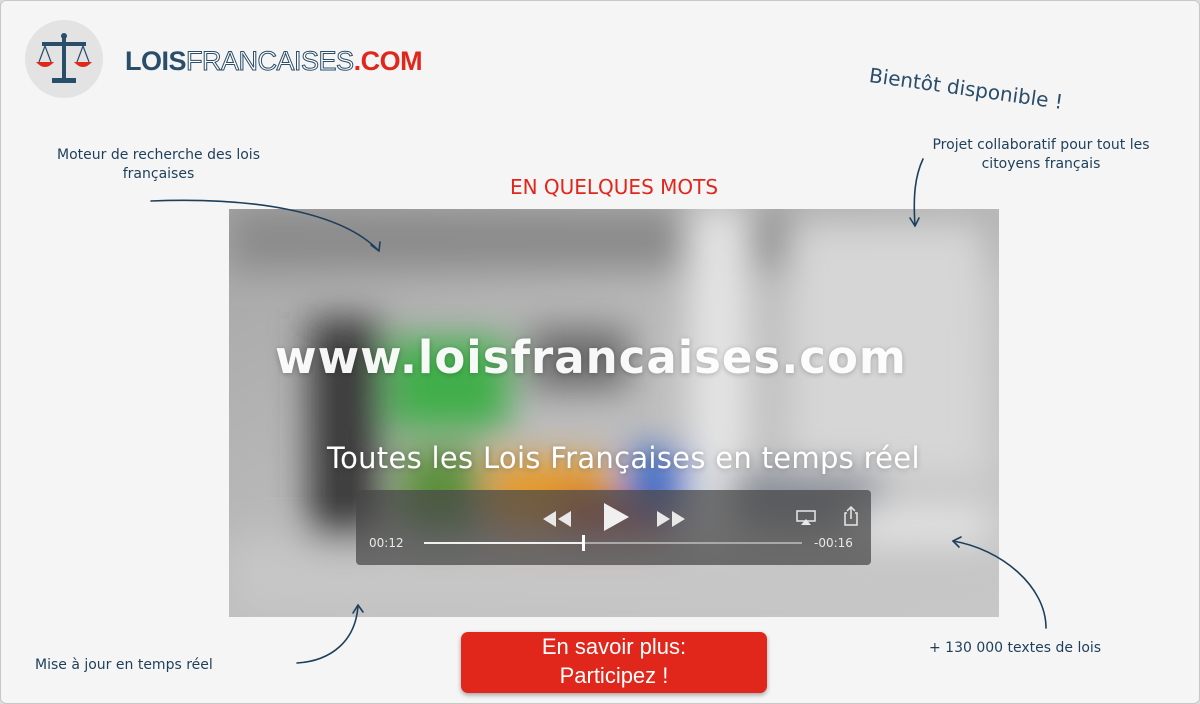 The image size is (1200, 704). What do you see at coordinates (614, 662) in the screenshot?
I see `learn-more-button: En savoir plus: Participez !` at bounding box center [614, 662].